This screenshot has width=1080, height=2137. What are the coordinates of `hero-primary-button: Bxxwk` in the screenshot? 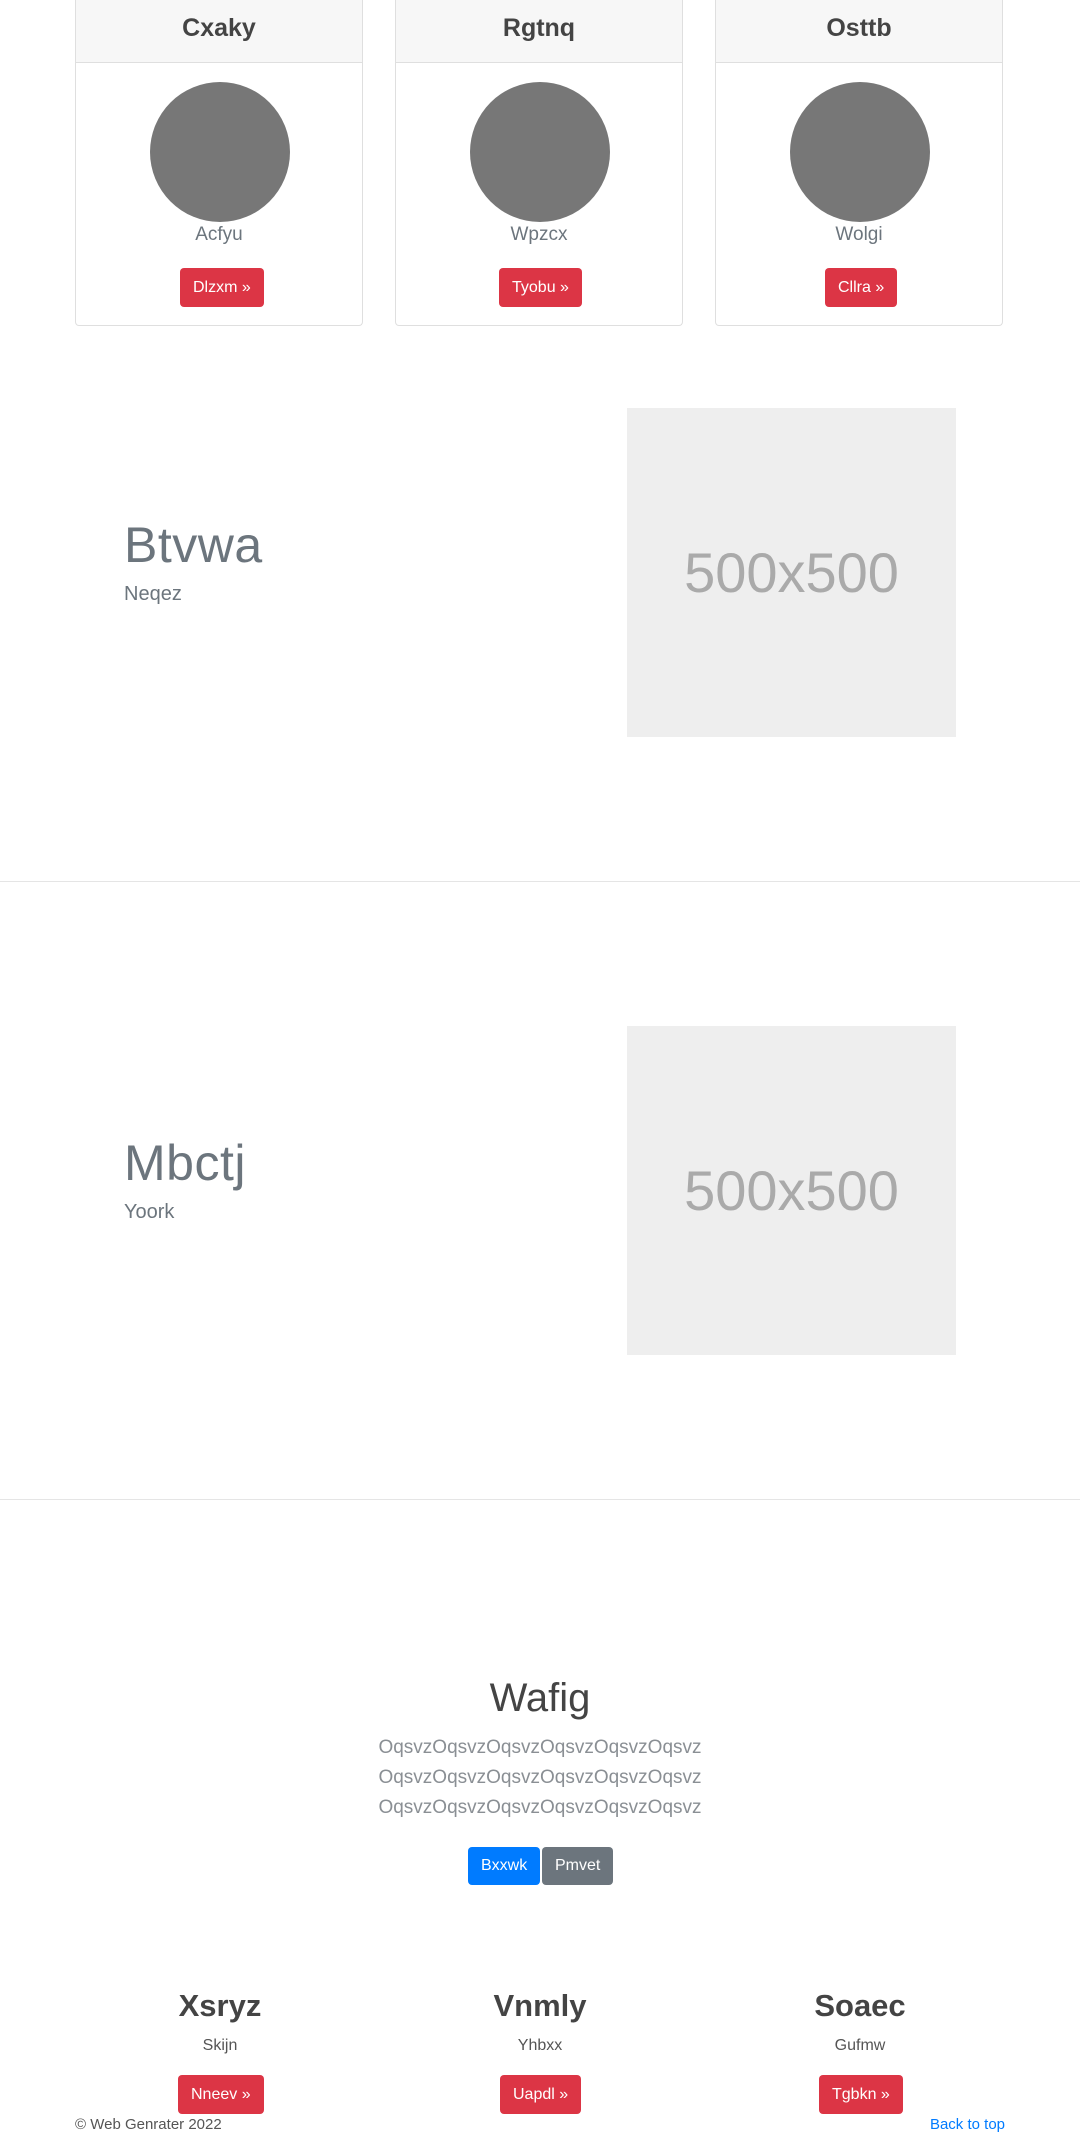 It's located at (504, 1866).